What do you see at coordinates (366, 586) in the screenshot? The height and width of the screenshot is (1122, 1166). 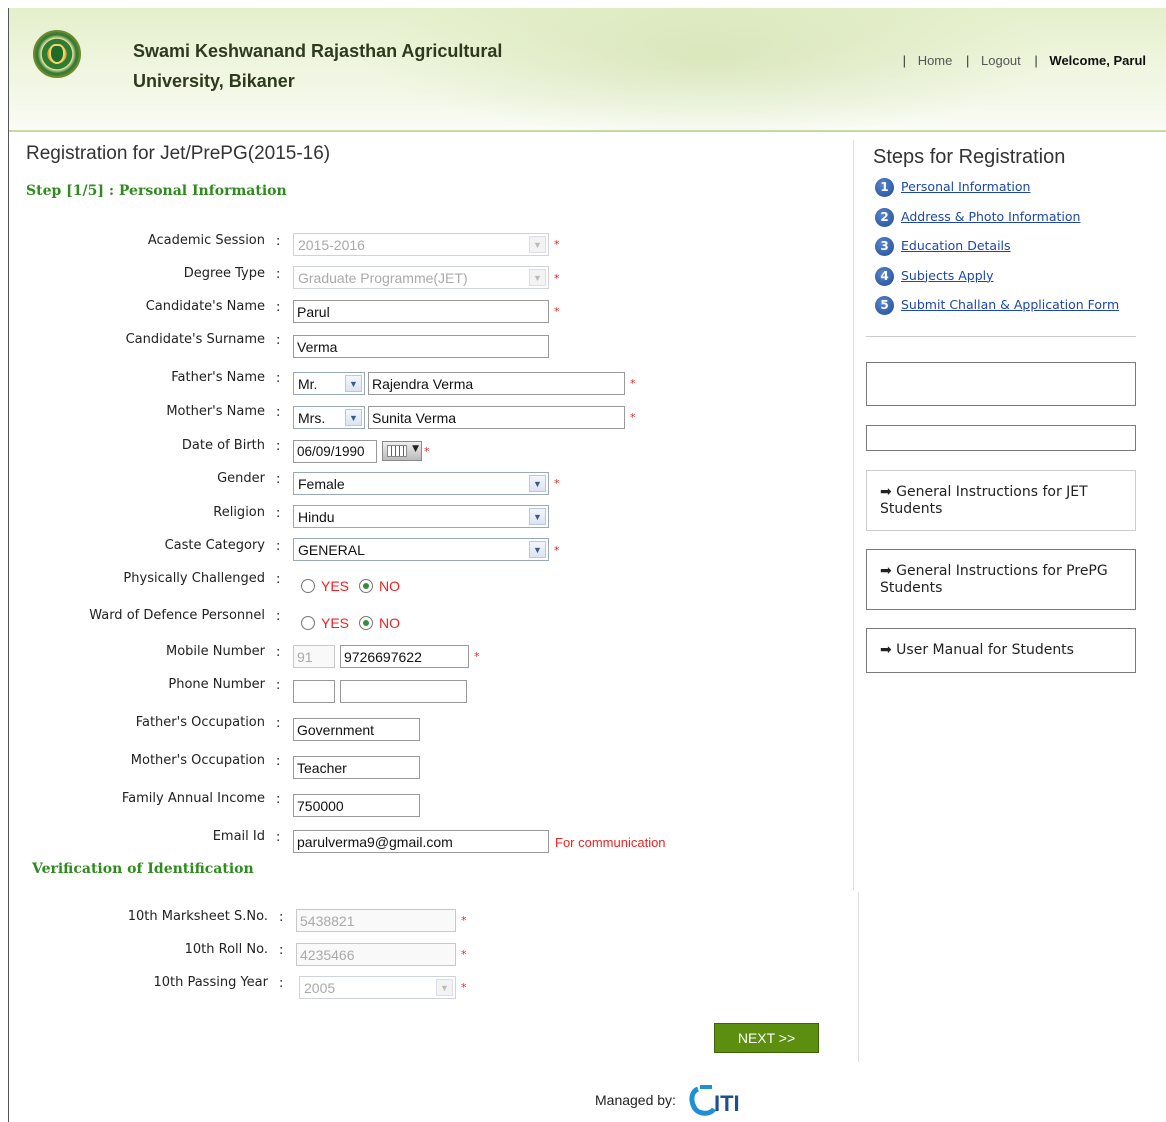 I see `physically-challenged-no-radio` at bounding box center [366, 586].